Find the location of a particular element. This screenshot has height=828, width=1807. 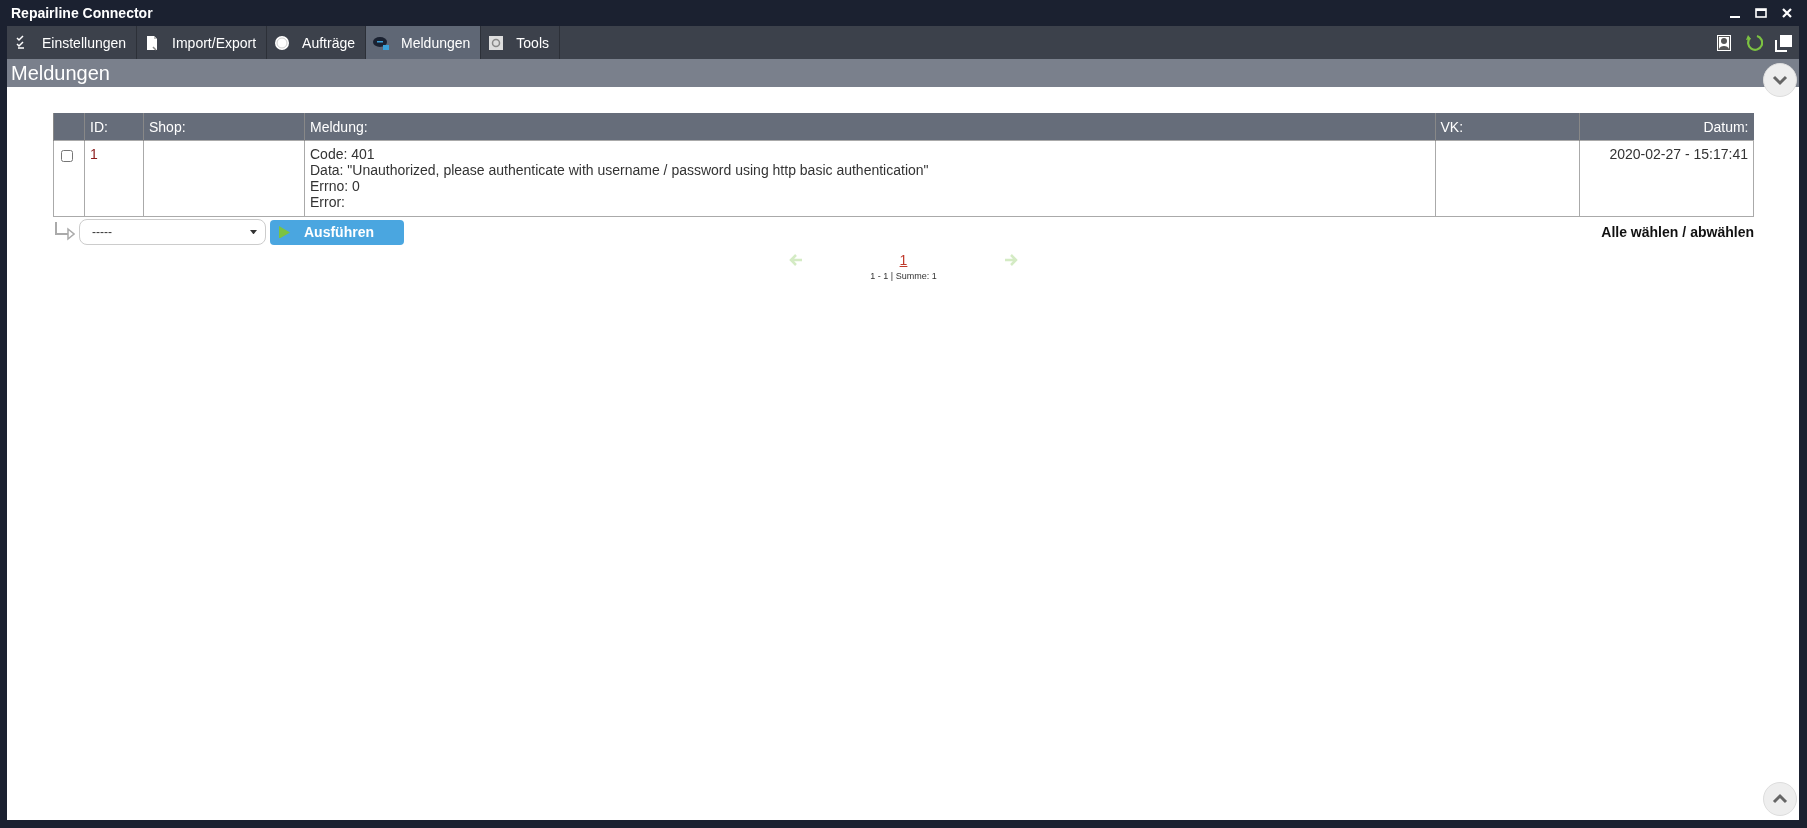

message-line: Data: "Unauthorized, please authenticate with username / password using http basic authentication" is located at coordinates (620, 170).